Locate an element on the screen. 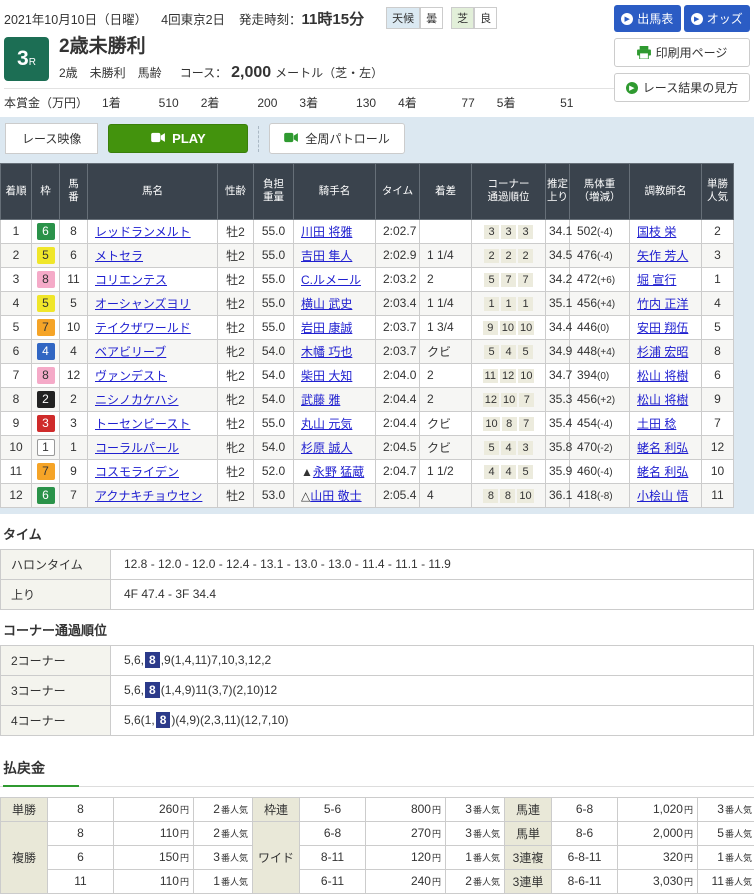 The image size is (754, 894). jockey-cell: 武藤 雅 is located at coordinates (335, 399).